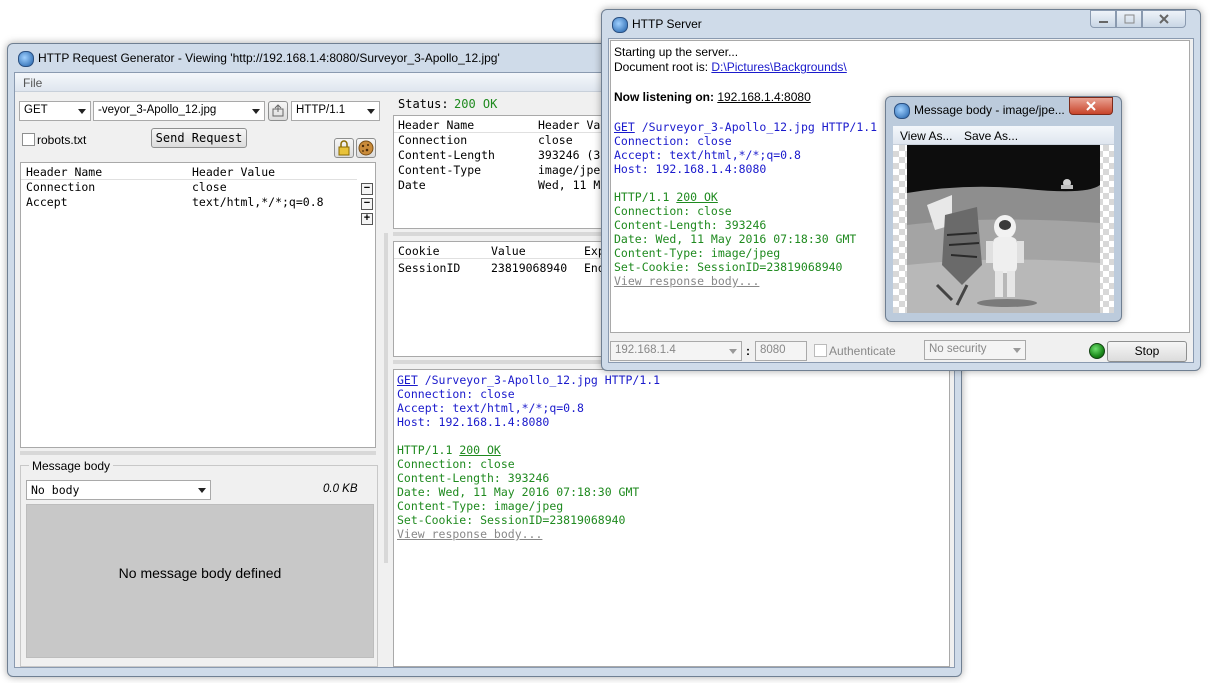  What do you see at coordinates (1129, 19) in the screenshot?
I see `maximize-button` at bounding box center [1129, 19].